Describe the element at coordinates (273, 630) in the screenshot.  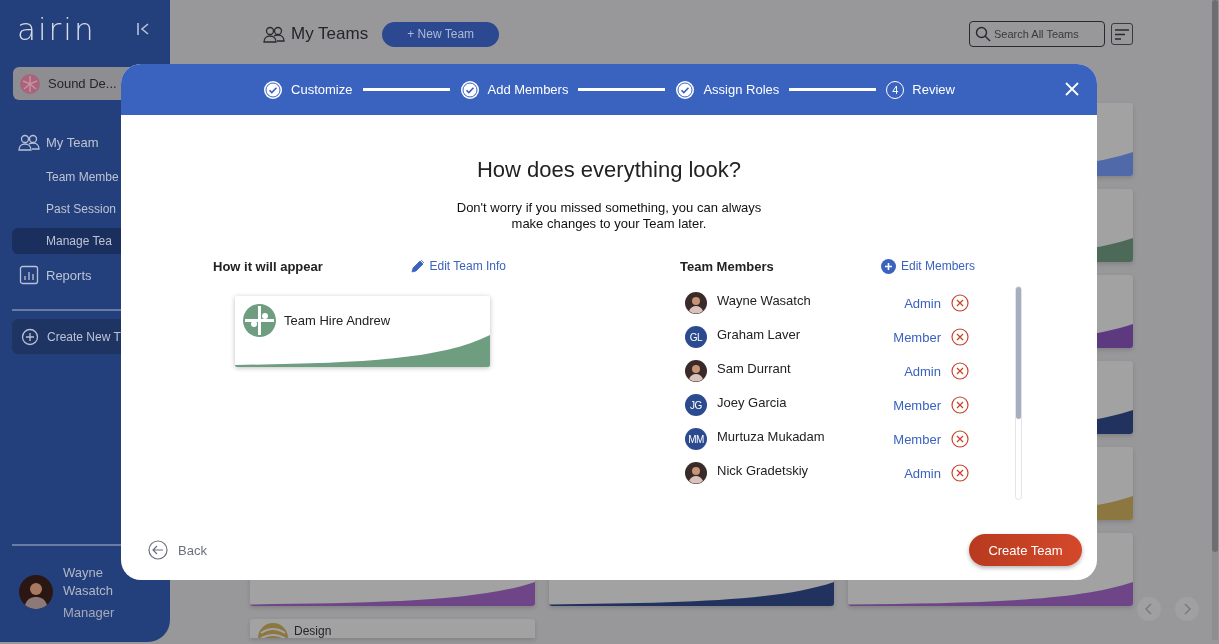
I see `stripes-icon` at that location.